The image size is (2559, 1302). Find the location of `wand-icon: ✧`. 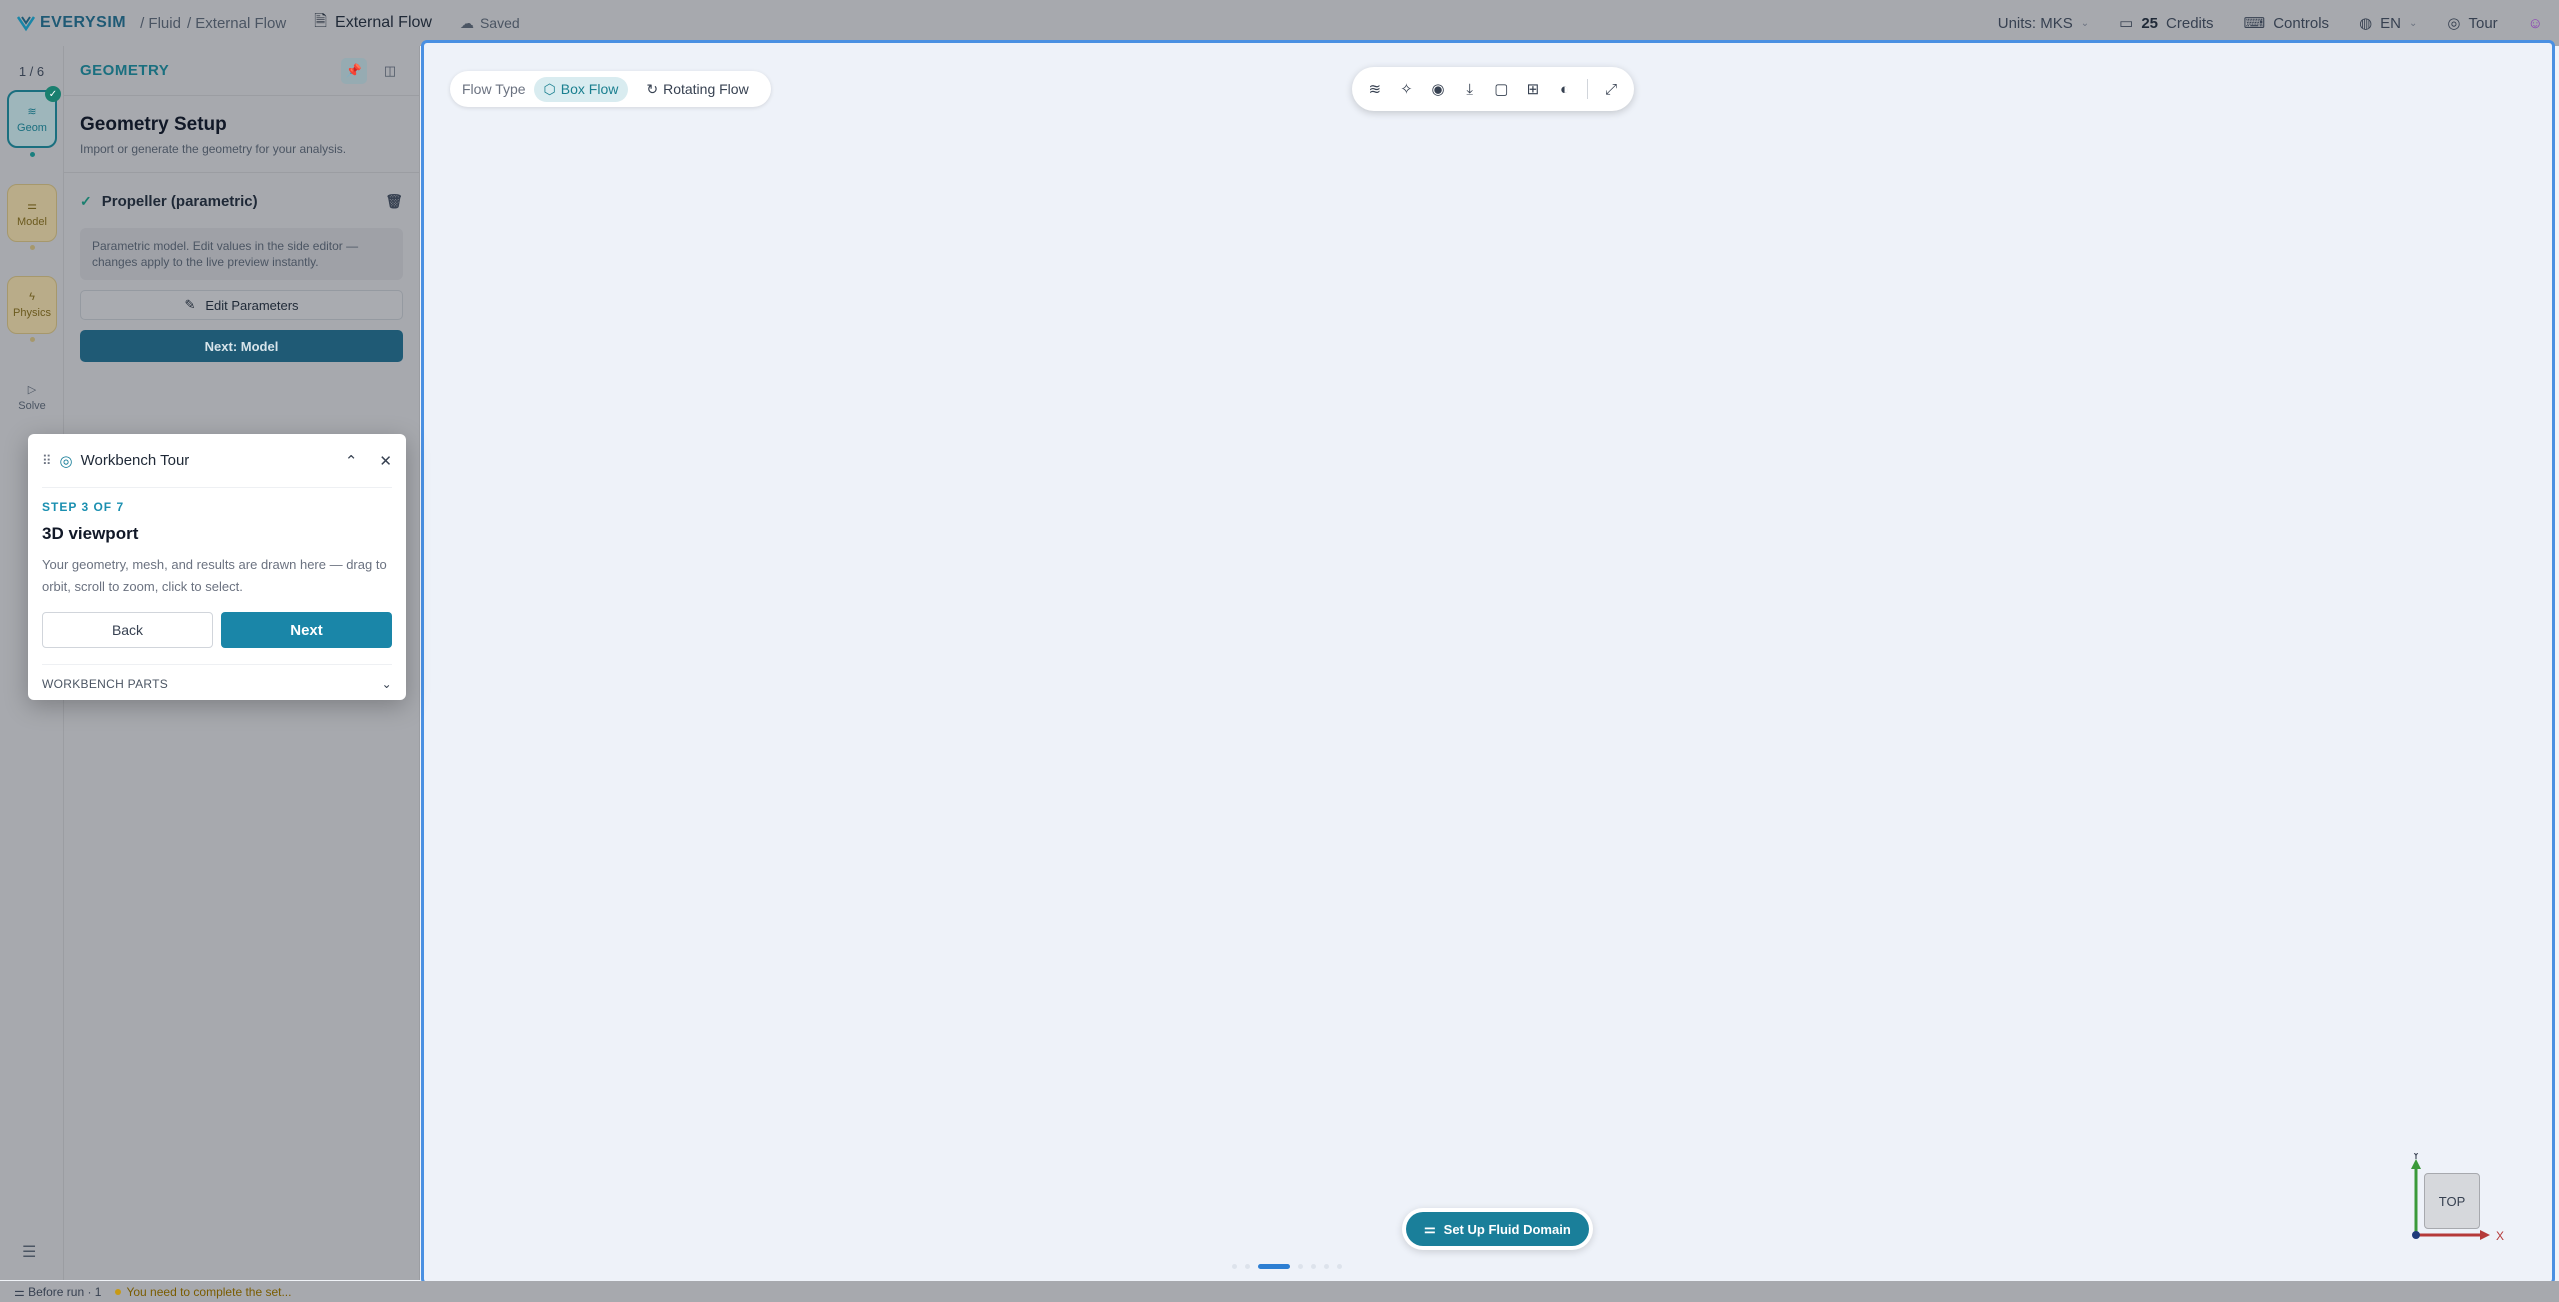

wand-icon: ✧ is located at coordinates (1407, 89).